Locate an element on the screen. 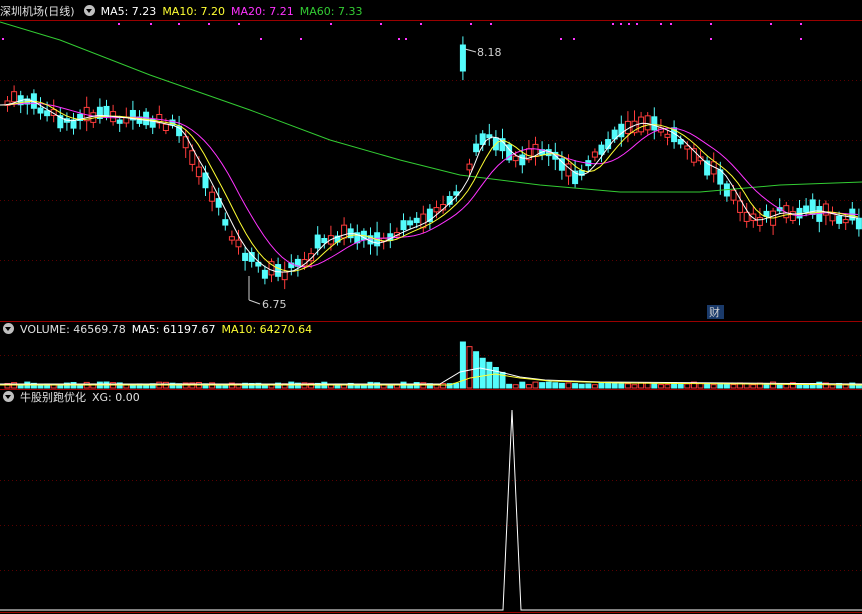 This screenshot has width=862, height=614. collapse-indicator-icon is located at coordinates (8, 396).